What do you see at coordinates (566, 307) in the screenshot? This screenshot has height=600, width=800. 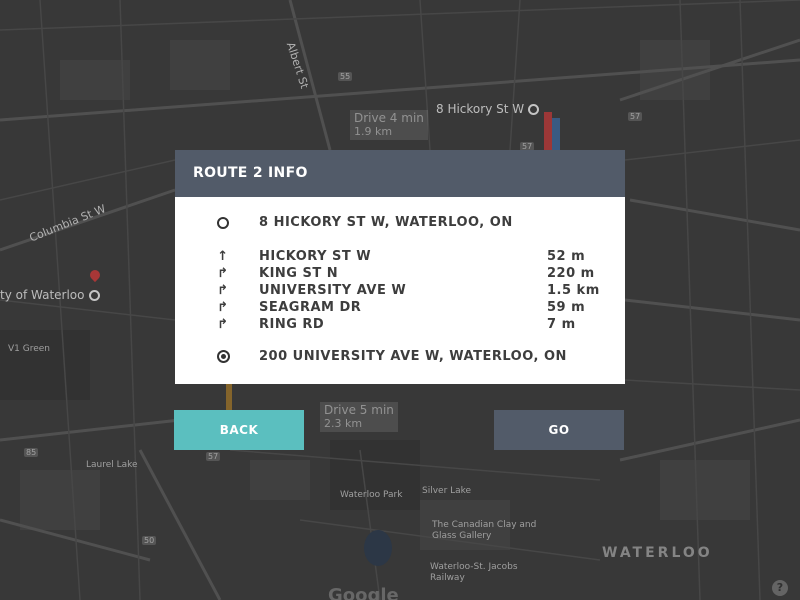 I see `step-distance: 59 m` at bounding box center [566, 307].